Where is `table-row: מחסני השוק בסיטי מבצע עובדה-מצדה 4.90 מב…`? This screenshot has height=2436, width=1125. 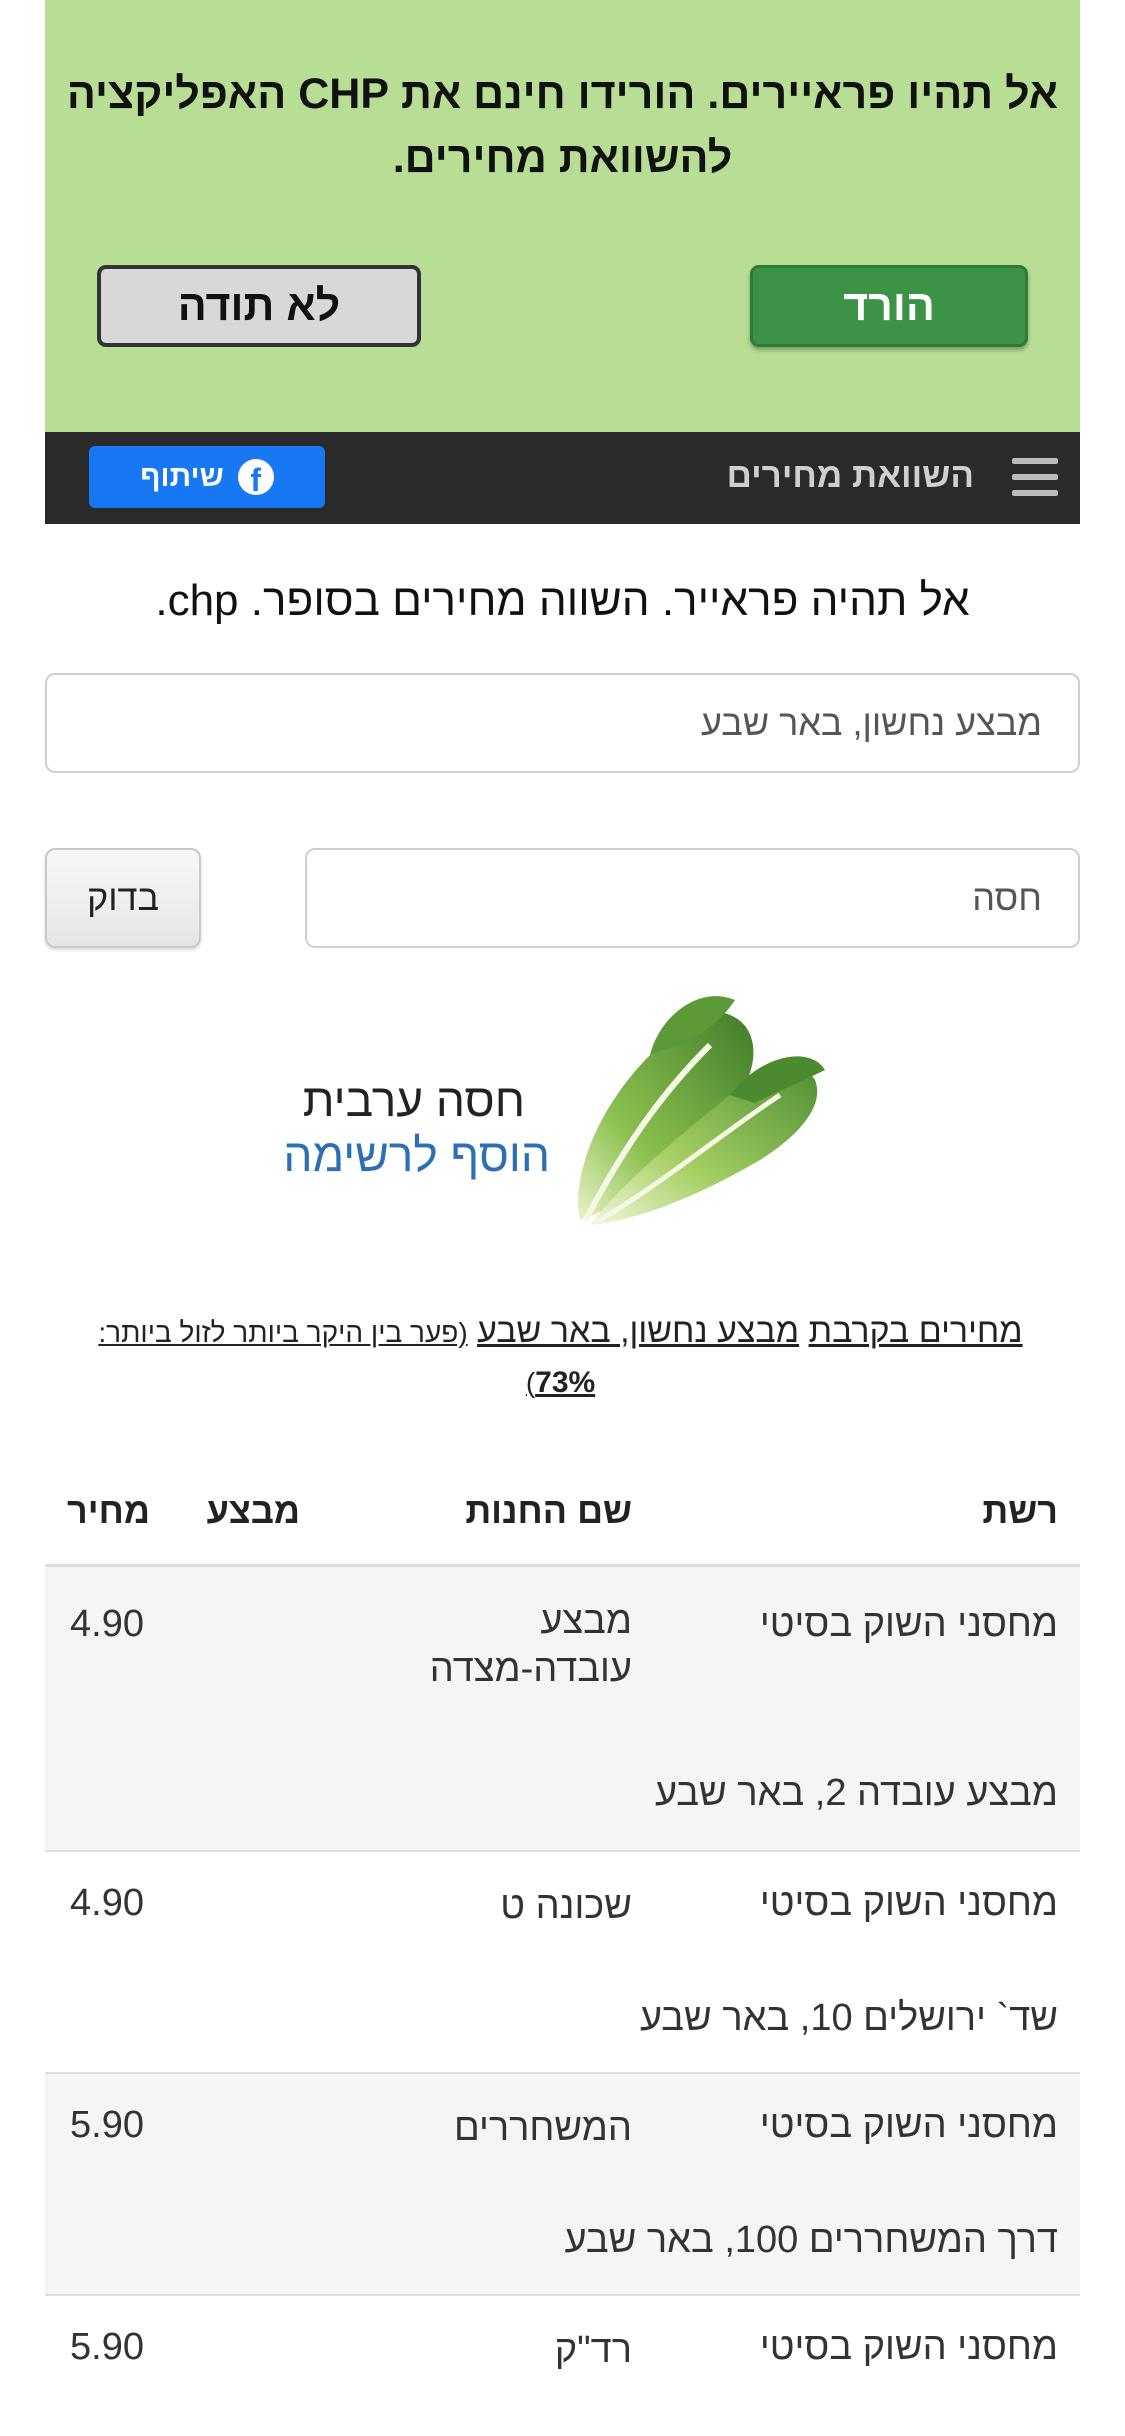 table-row: מחסני השוק בסיטי מבצע עובדה-מצדה 4.90 מב… is located at coordinates (562, 1709).